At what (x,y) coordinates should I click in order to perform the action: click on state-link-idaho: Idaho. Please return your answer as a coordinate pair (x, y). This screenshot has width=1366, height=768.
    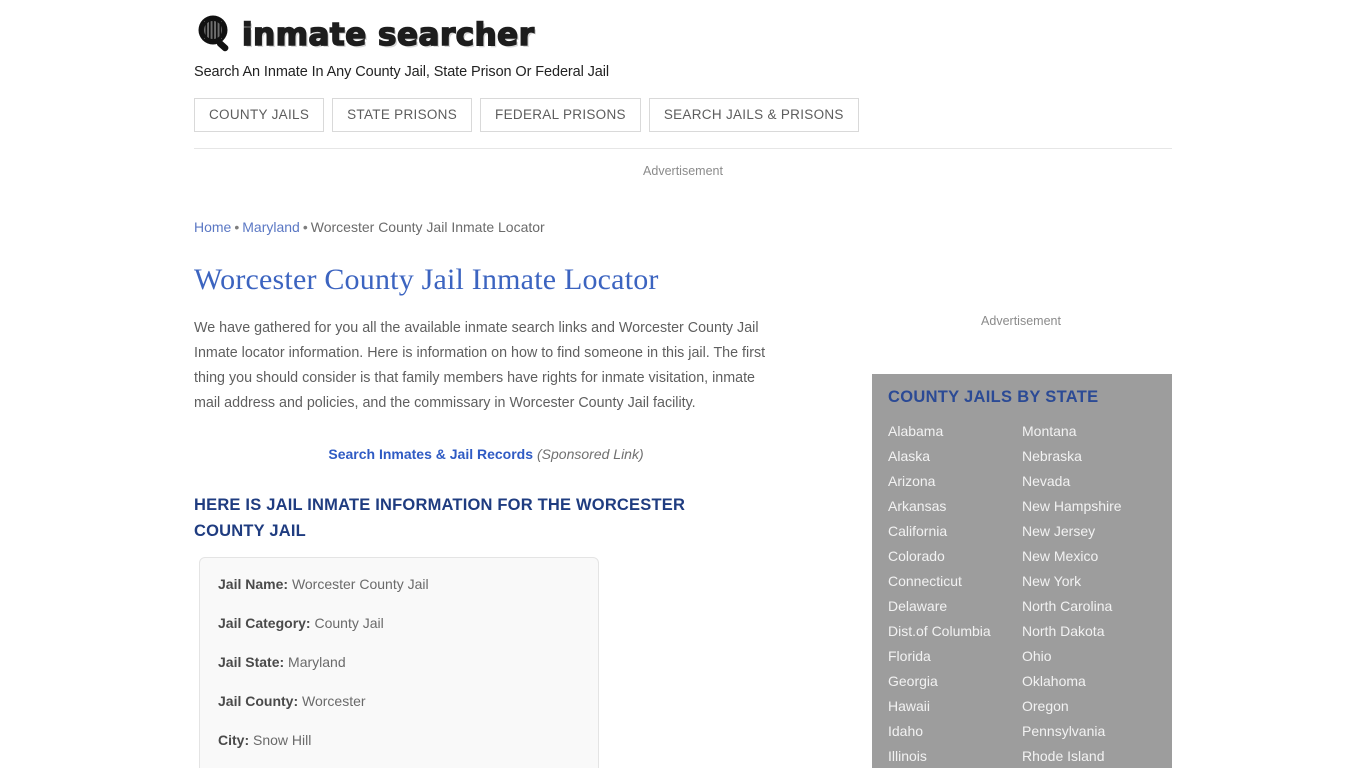
    Looking at the image, I should click on (955, 731).